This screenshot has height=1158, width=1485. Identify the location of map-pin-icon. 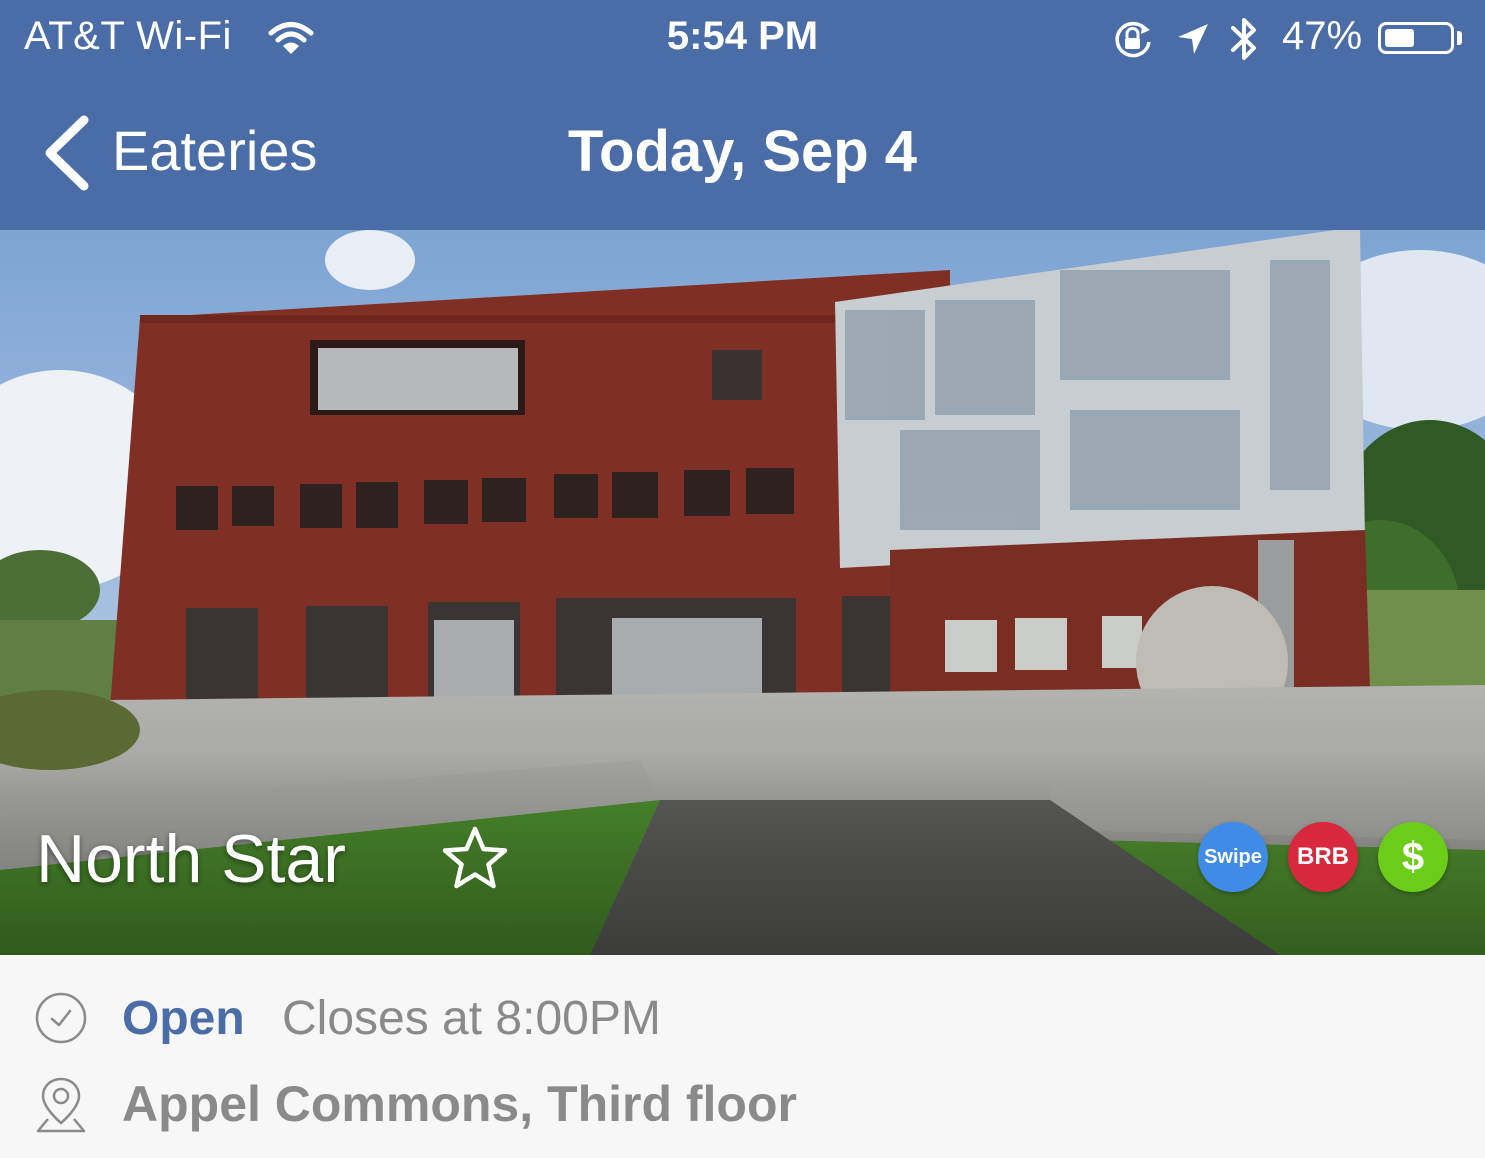
(61, 1105).